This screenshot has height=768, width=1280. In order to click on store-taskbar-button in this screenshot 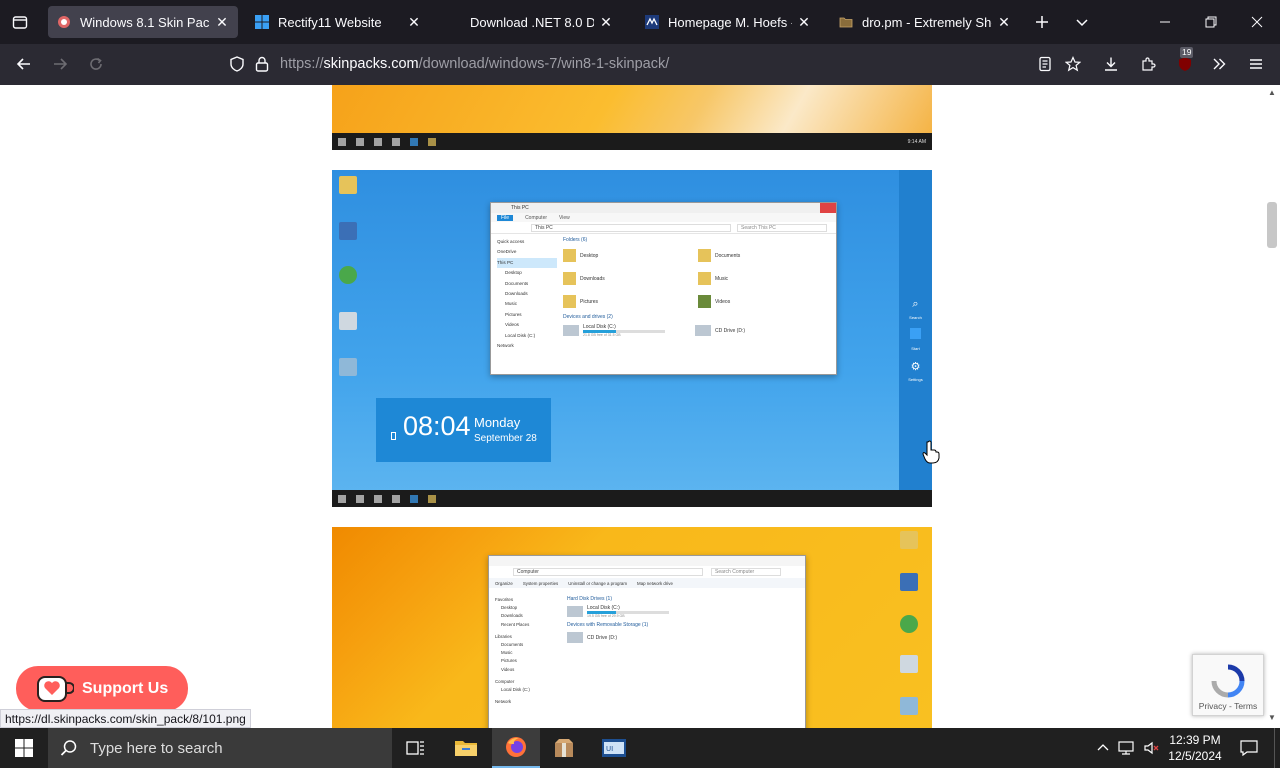, I will do `click(564, 748)`.